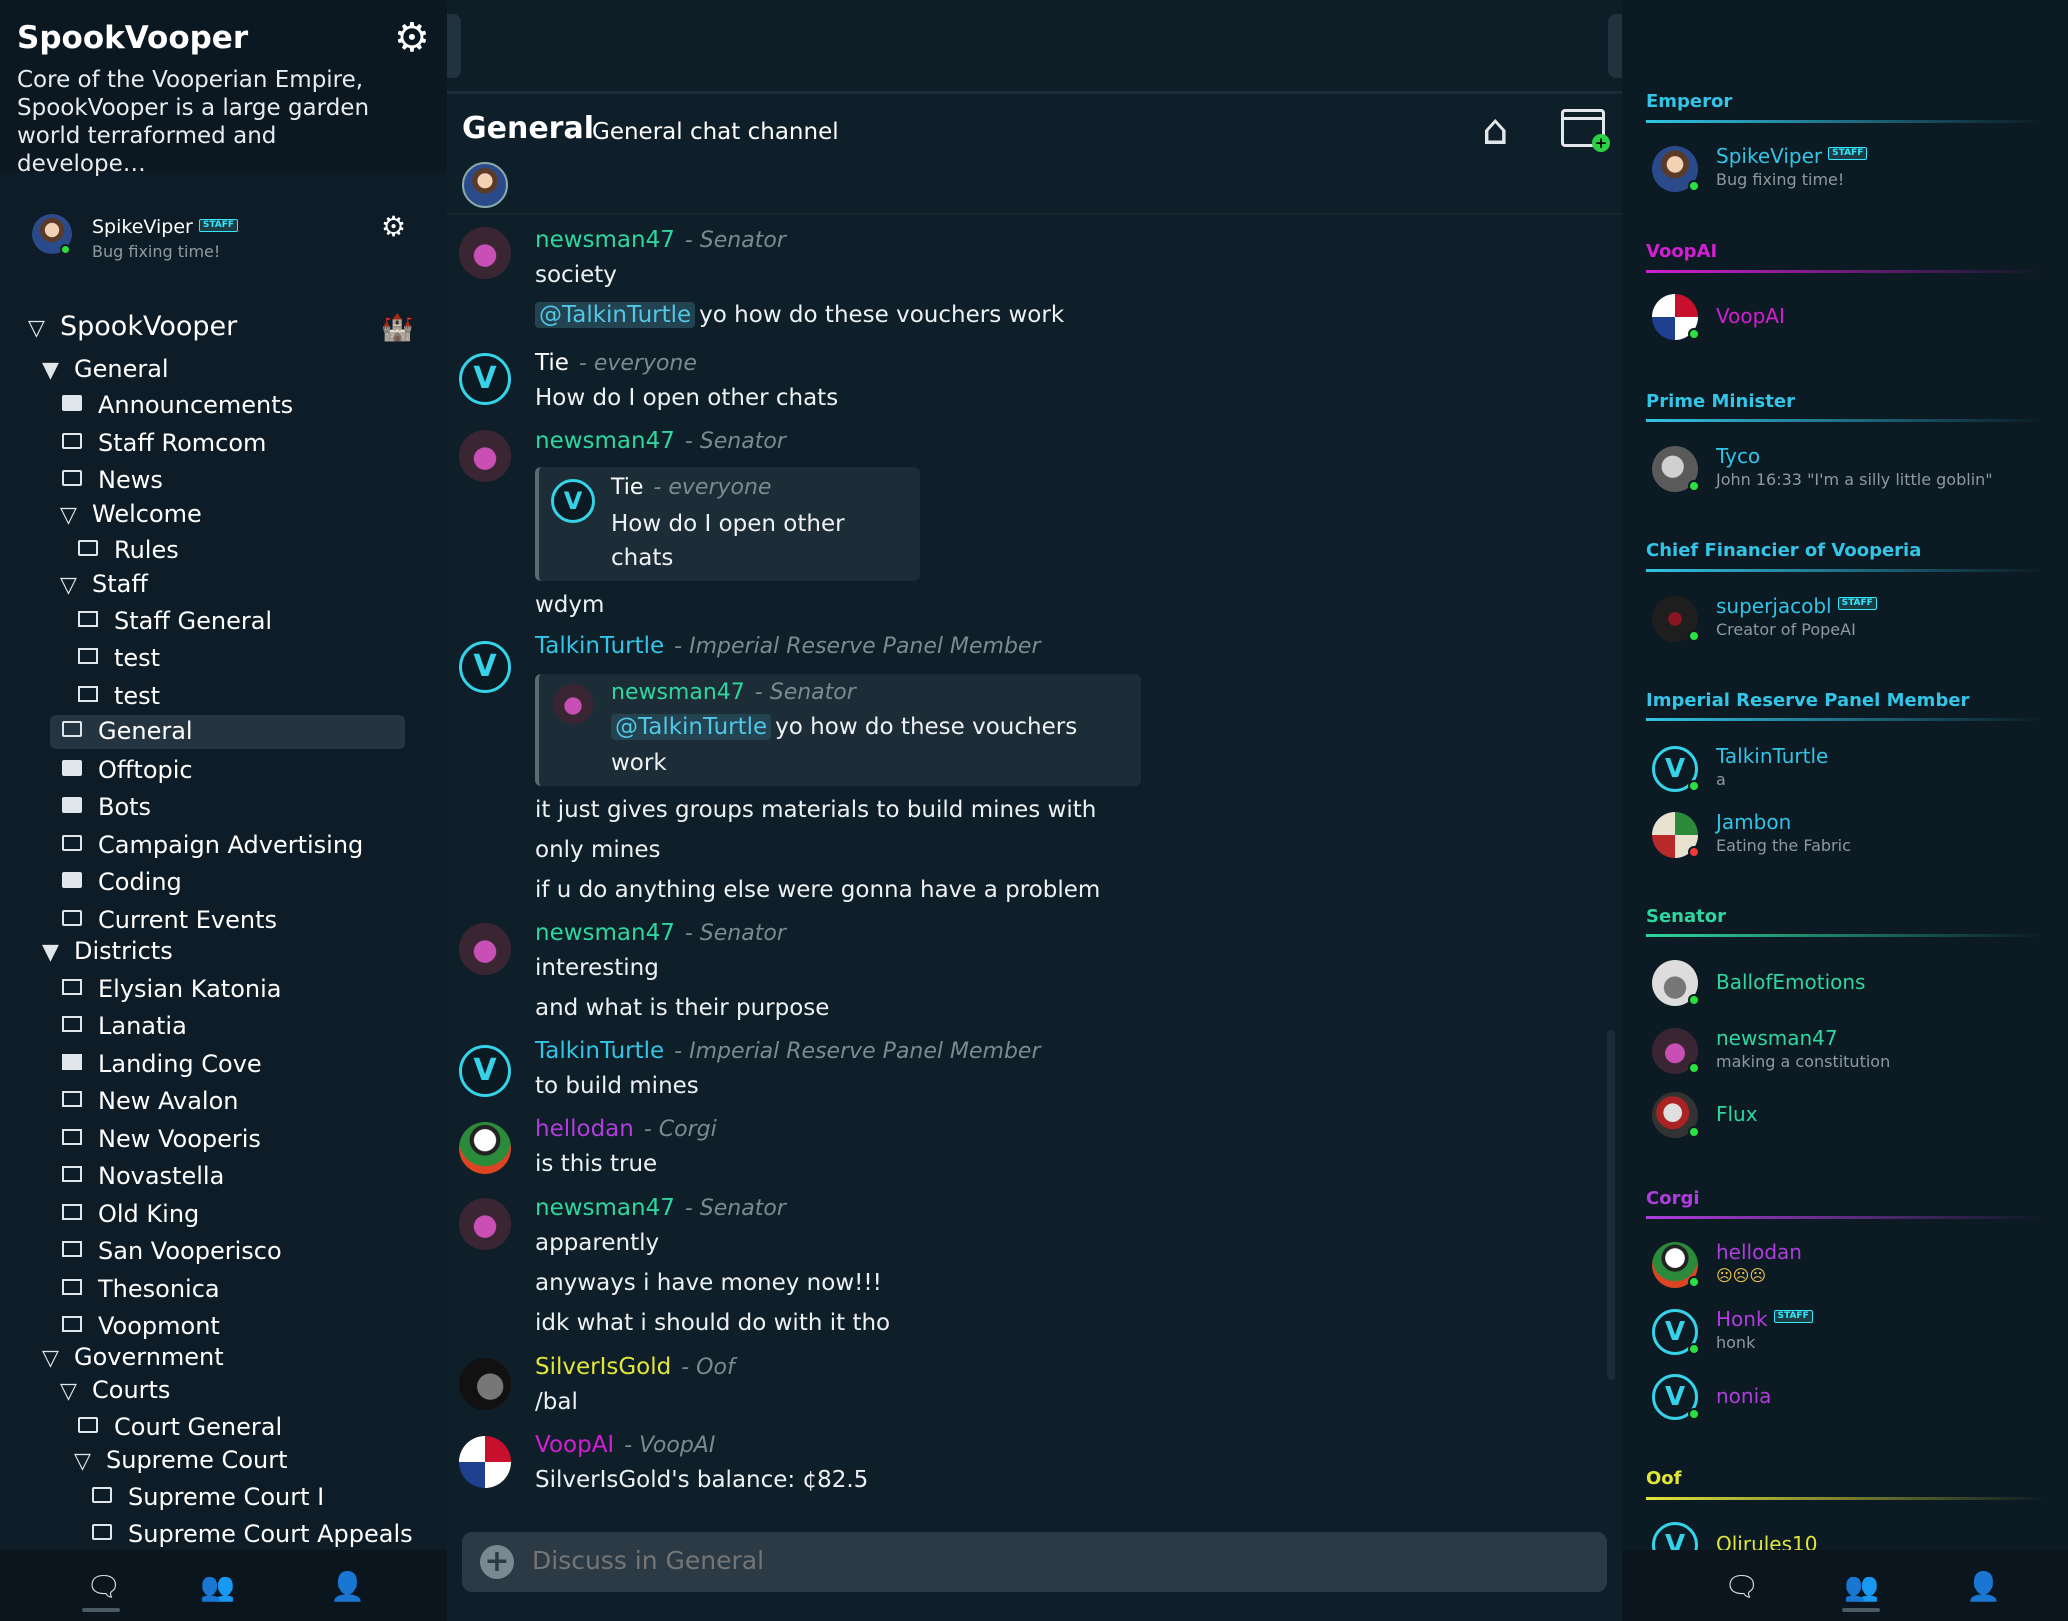 This screenshot has width=2068, height=1621. Describe the element at coordinates (141, 1326) in the screenshot. I see `channel-voopmont: Voopmont` at that location.